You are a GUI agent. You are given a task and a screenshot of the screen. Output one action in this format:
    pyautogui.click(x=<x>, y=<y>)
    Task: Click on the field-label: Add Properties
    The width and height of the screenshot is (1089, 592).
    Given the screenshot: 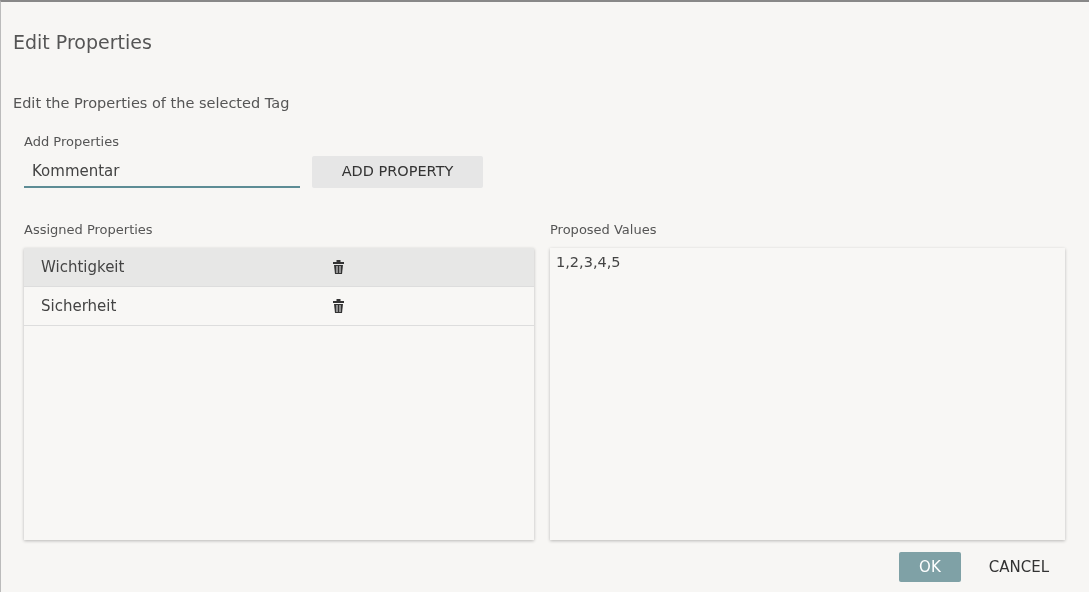 What is the action you would take?
    pyautogui.click(x=71, y=142)
    